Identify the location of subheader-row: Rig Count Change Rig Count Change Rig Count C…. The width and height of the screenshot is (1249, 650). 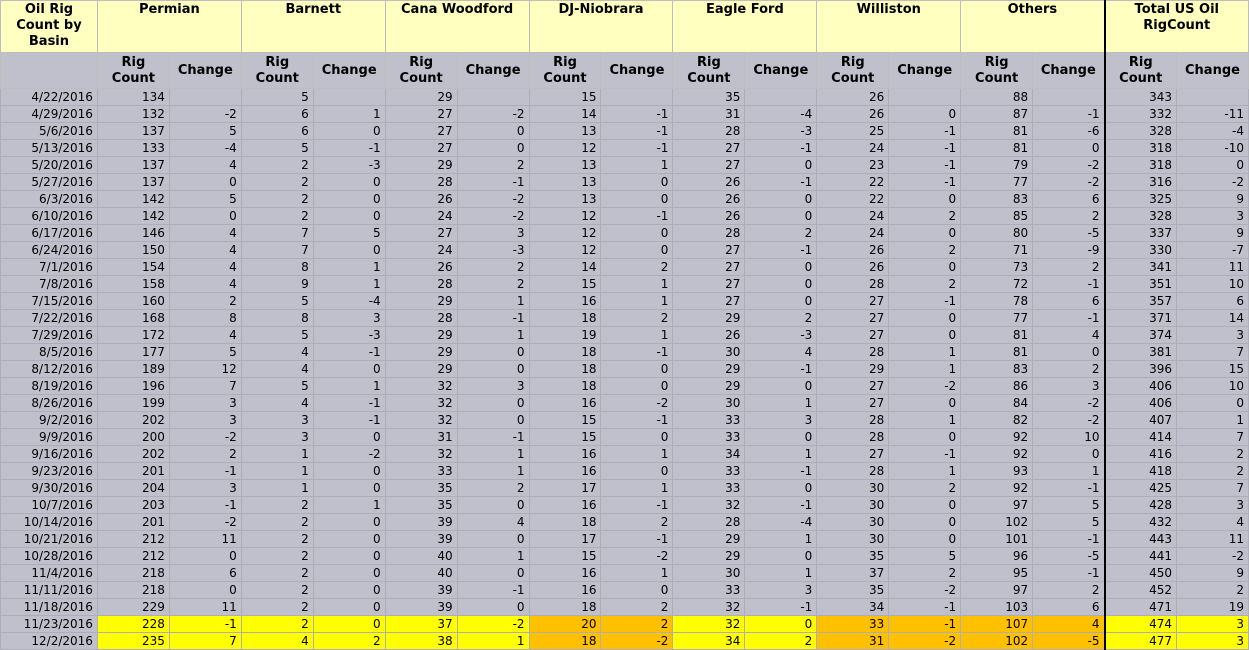
(624, 70).